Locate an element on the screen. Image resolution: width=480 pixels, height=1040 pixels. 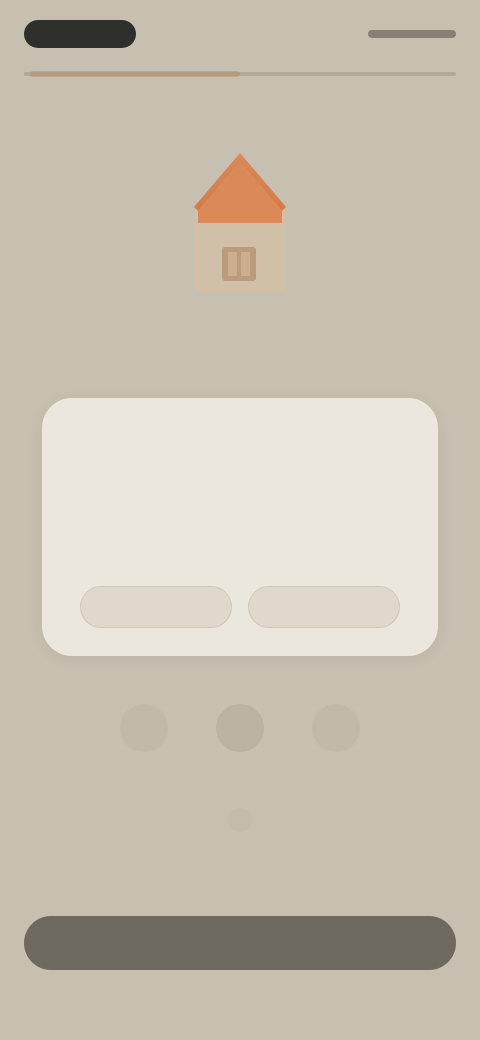
top-divider-accent is located at coordinates (135, 74).